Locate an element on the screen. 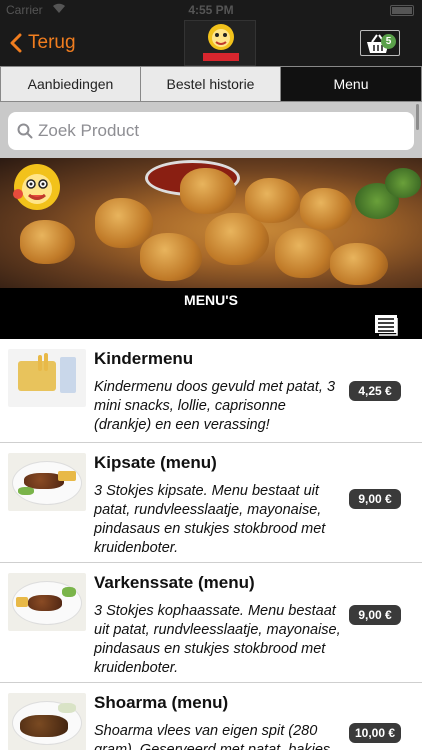  search-icon is located at coordinates (25, 131).